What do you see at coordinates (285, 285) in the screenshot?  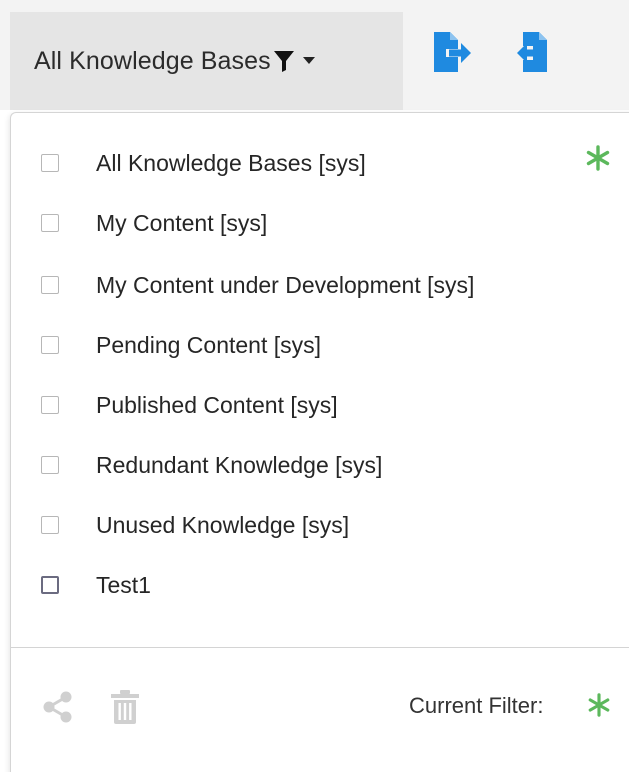 I see `filter-option-label: My Content under Development [sys]` at bounding box center [285, 285].